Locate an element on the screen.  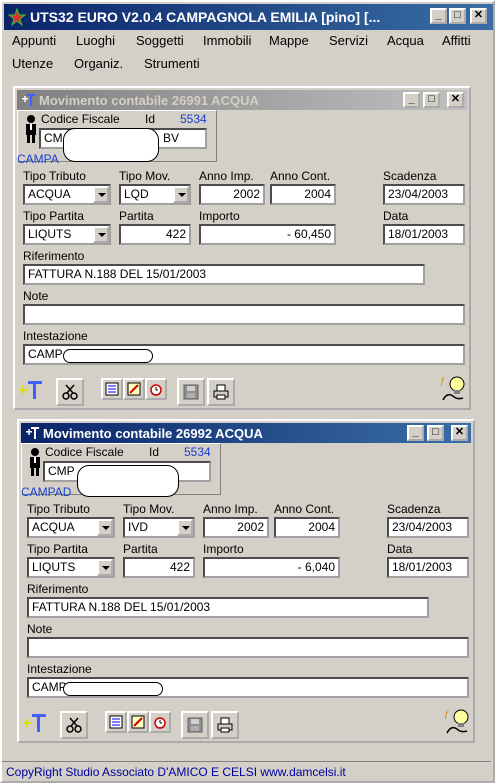
menu-organiz: Organiz. is located at coordinates (98, 63).